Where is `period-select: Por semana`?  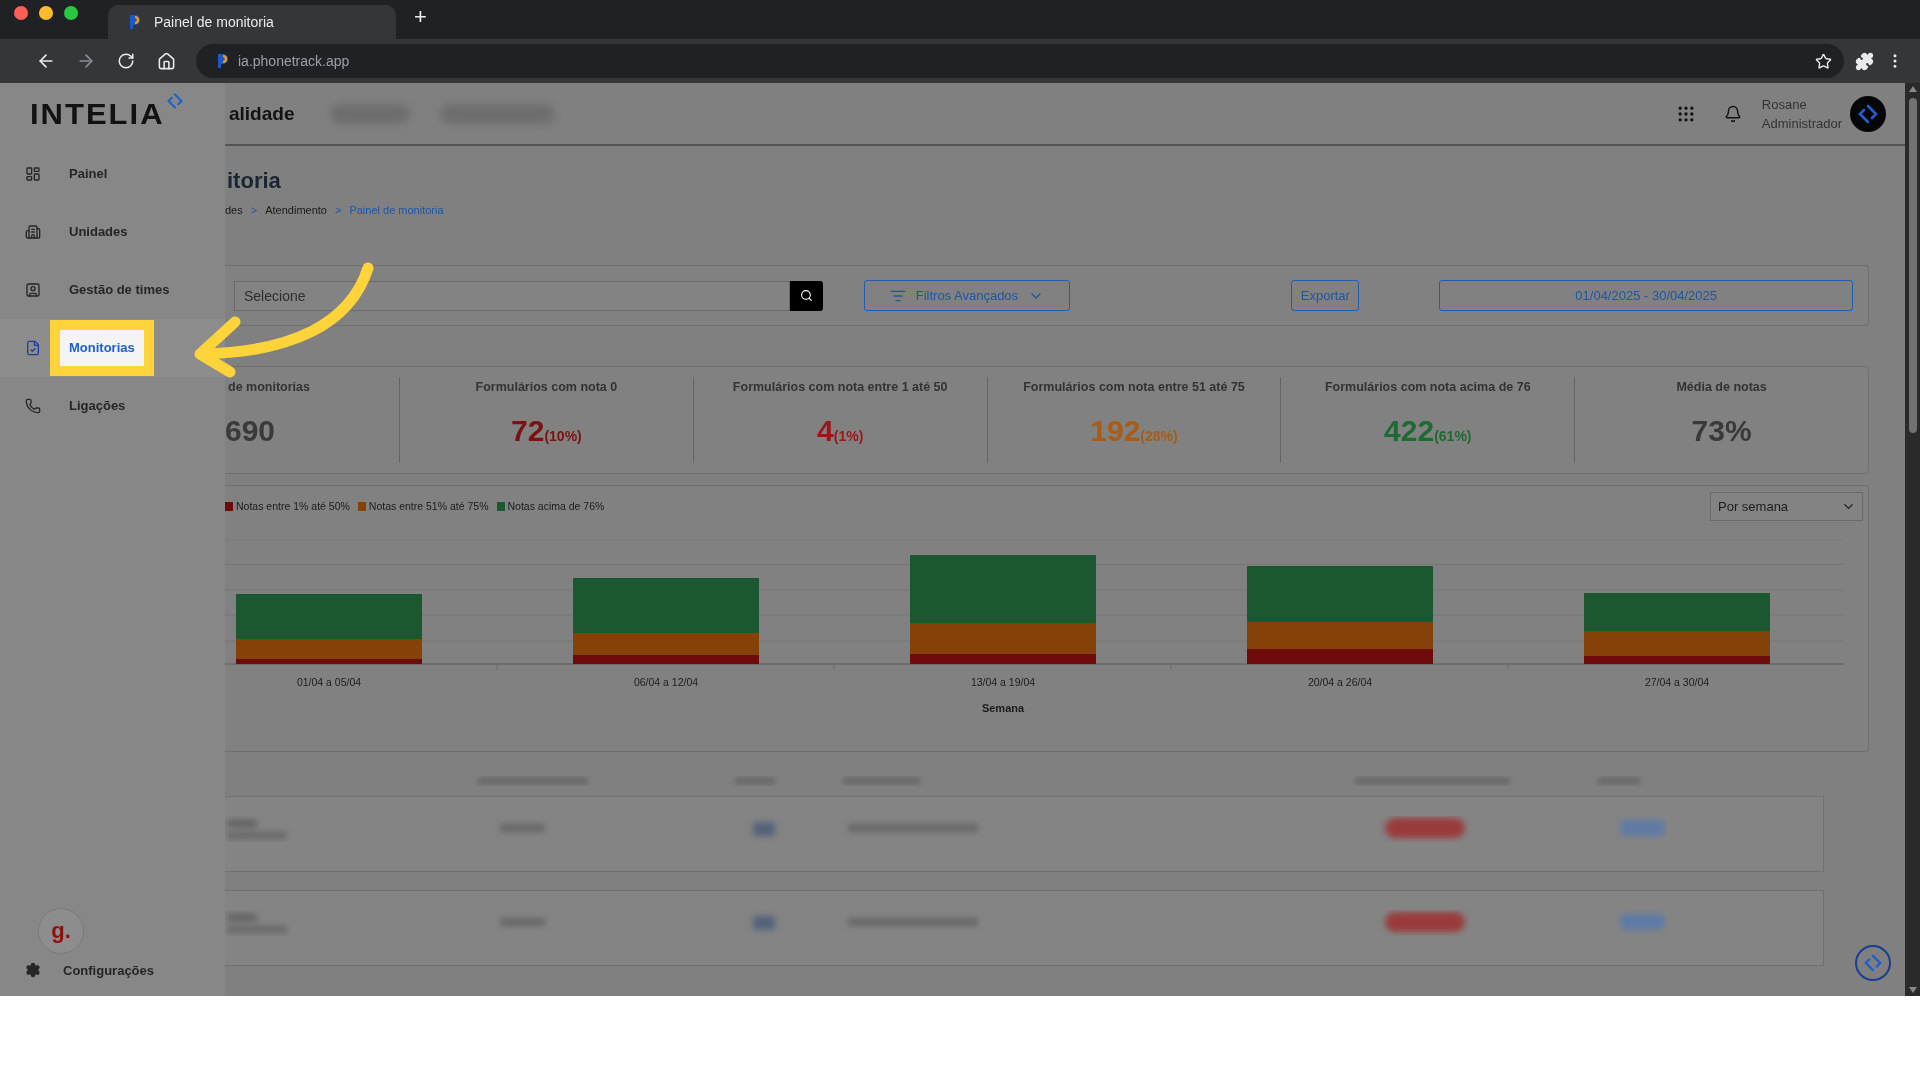
period-select: Por semana is located at coordinates (1786, 506).